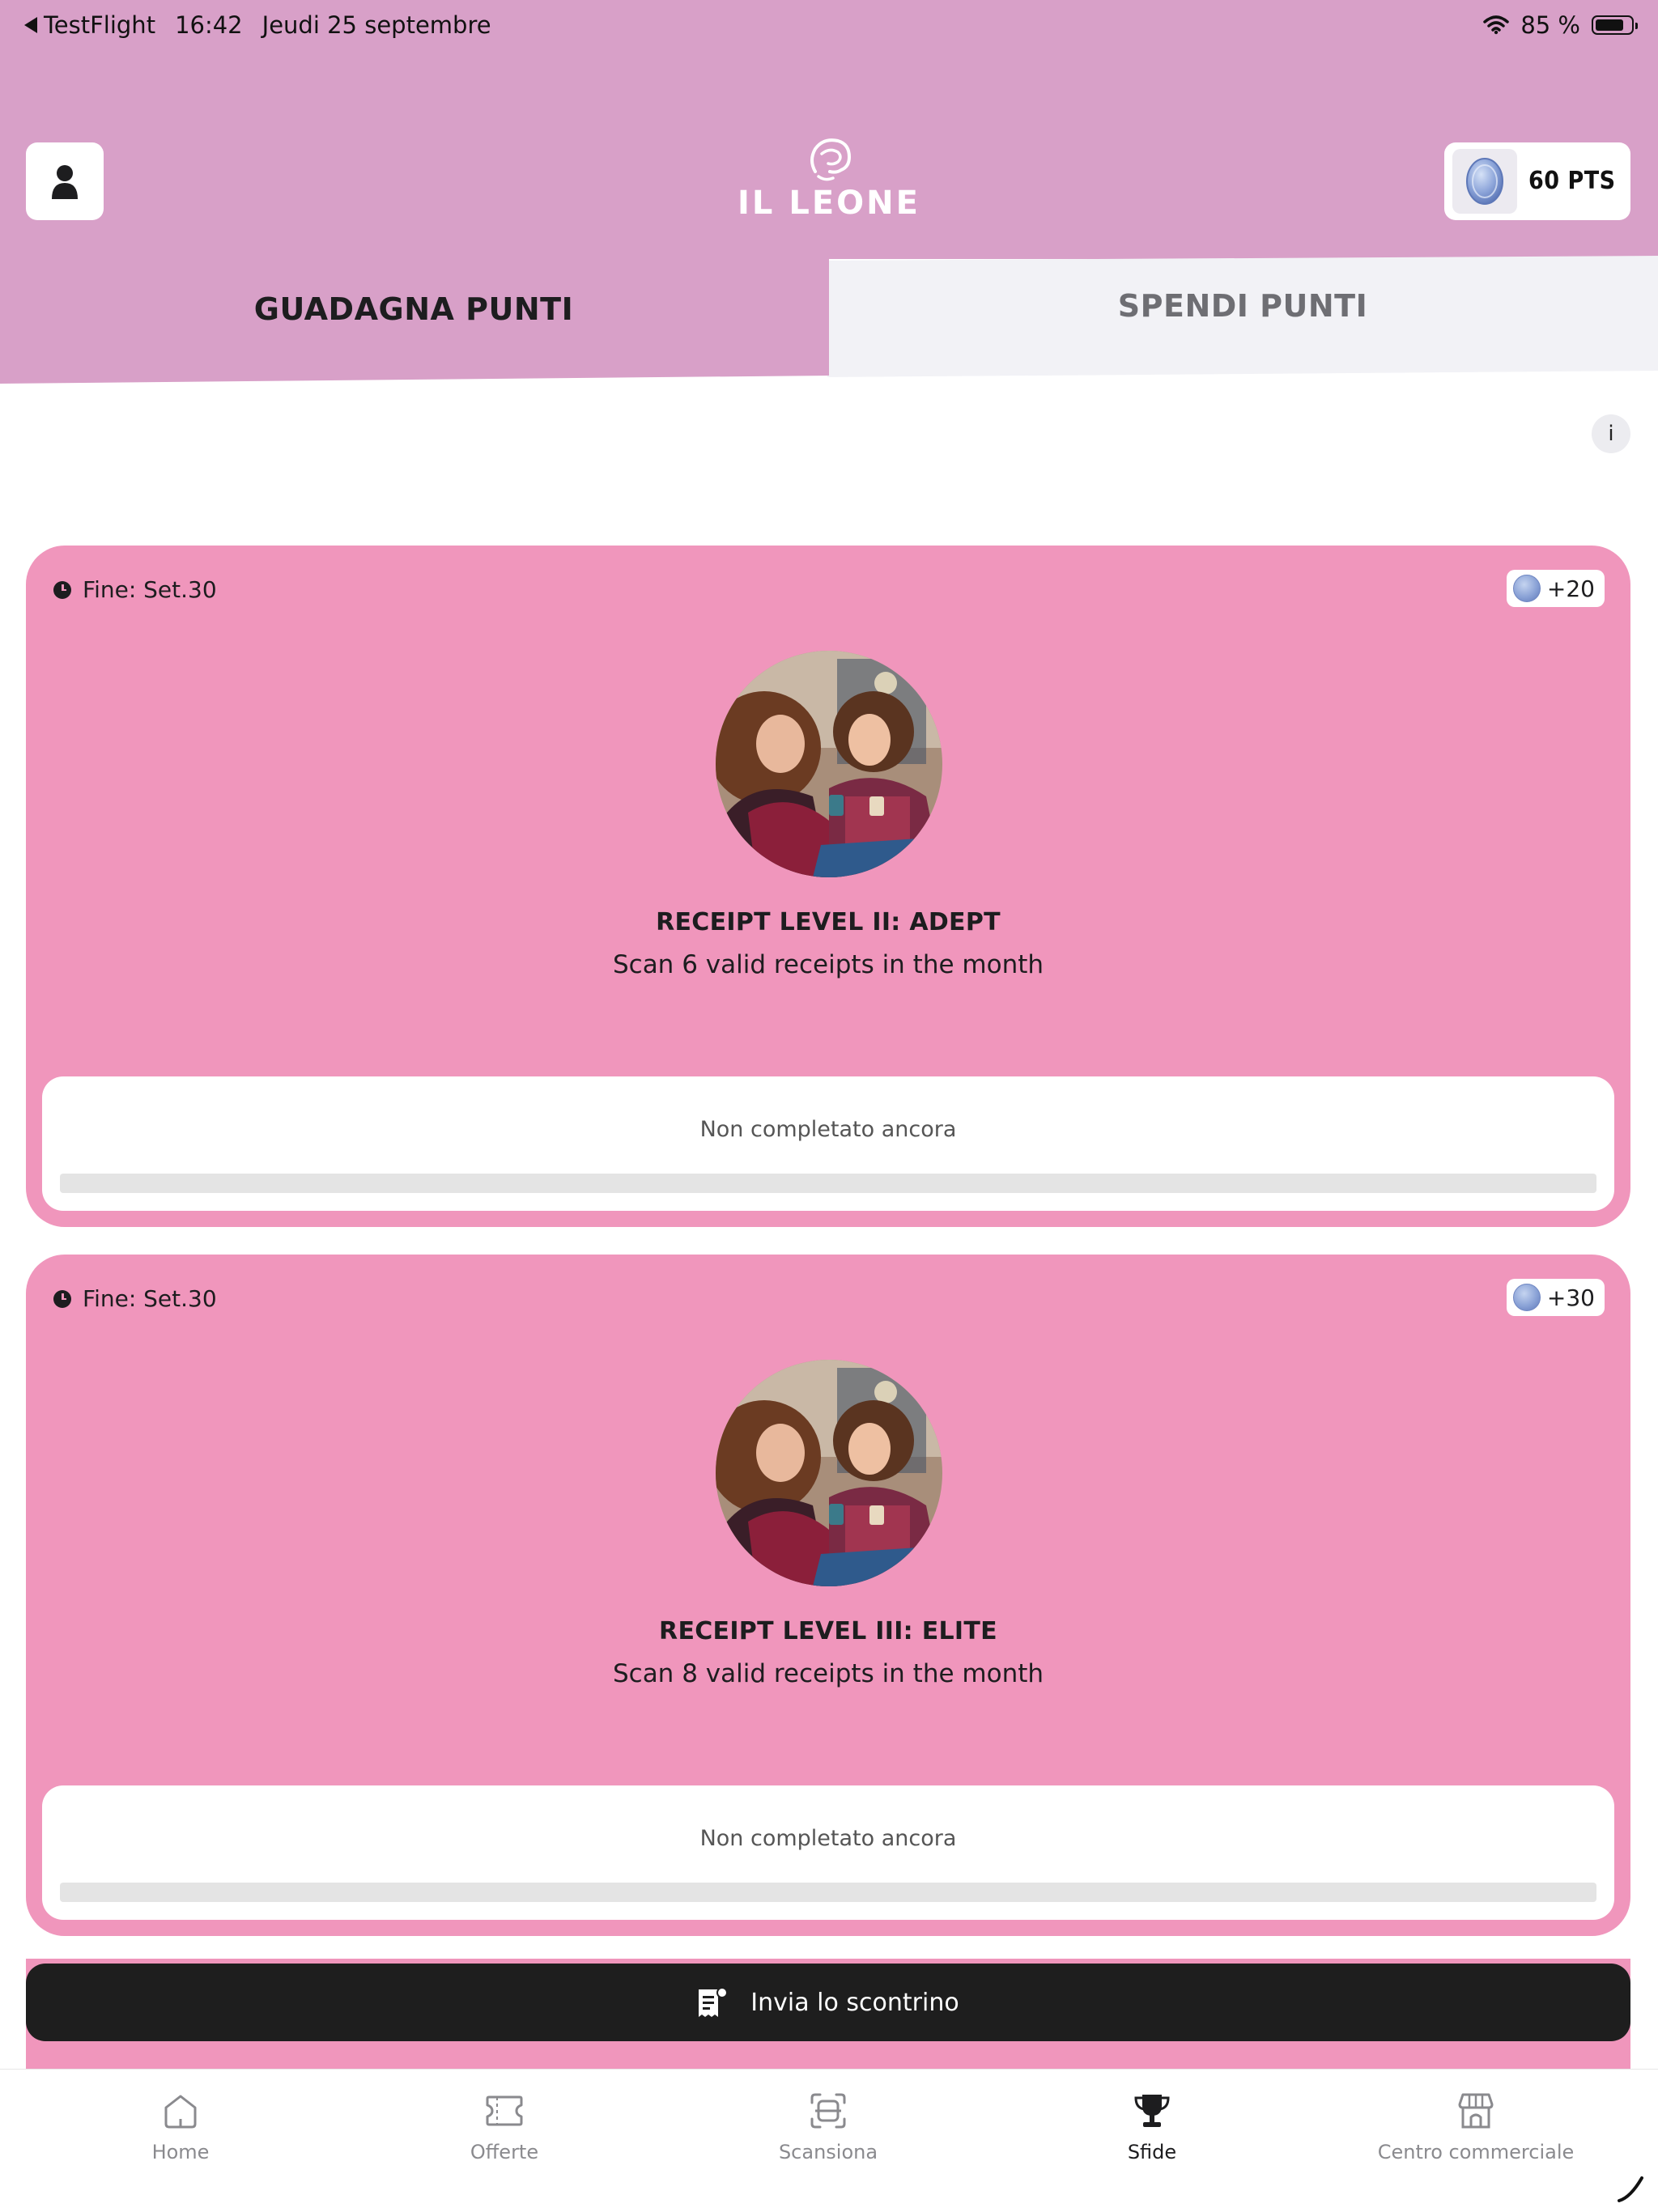 The height and width of the screenshot is (2212, 1658). I want to click on battery-percent: 85 %, so click(1550, 25).